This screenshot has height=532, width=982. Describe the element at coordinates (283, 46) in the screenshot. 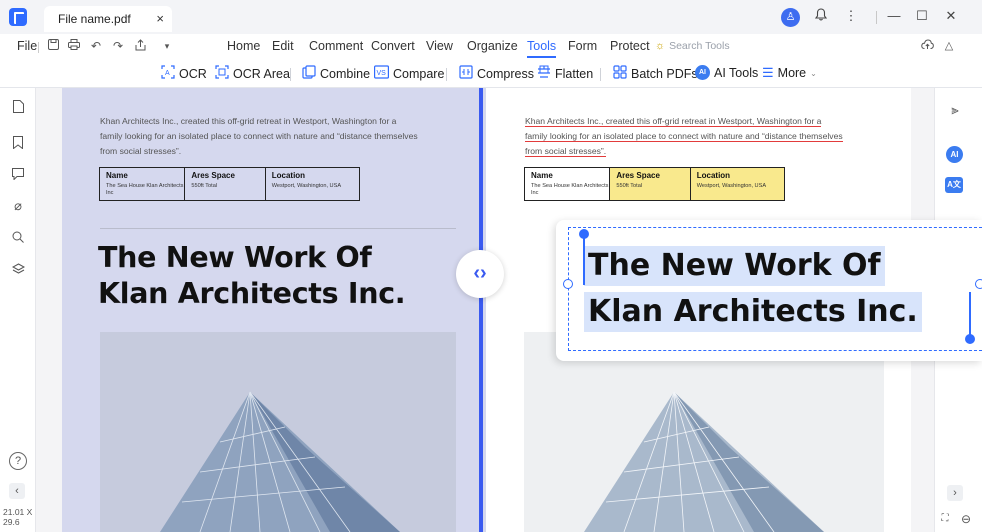

I see `menu-edit: Edit` at that location.